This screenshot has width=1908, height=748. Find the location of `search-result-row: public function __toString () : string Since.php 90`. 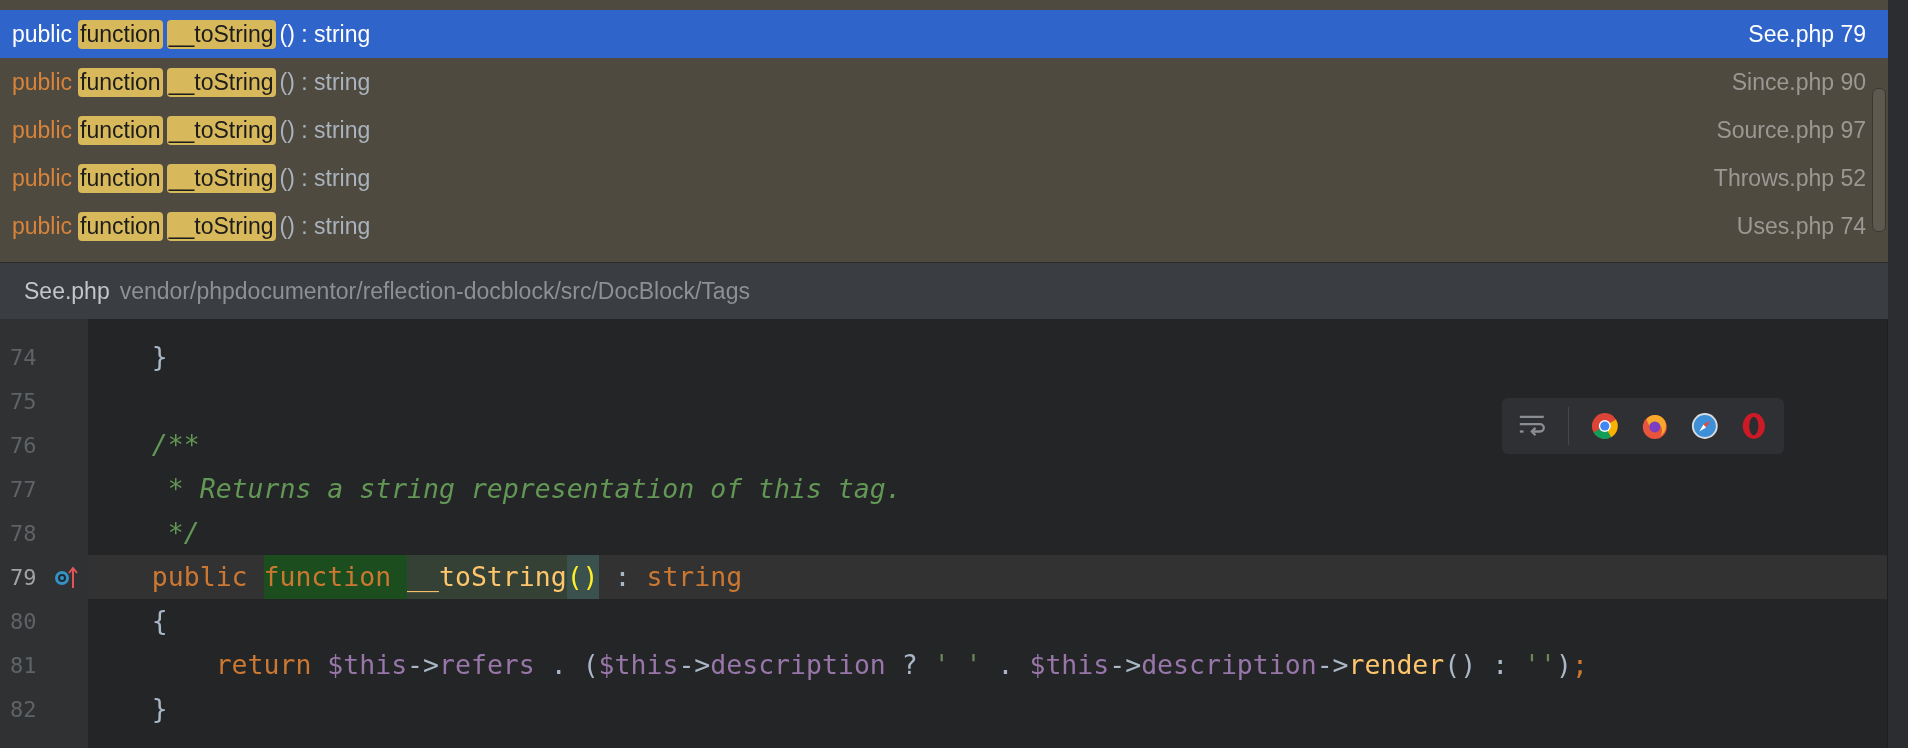

search-result-row: public function __toString () : string Since.php 90 is located at coordinates (944, 82).